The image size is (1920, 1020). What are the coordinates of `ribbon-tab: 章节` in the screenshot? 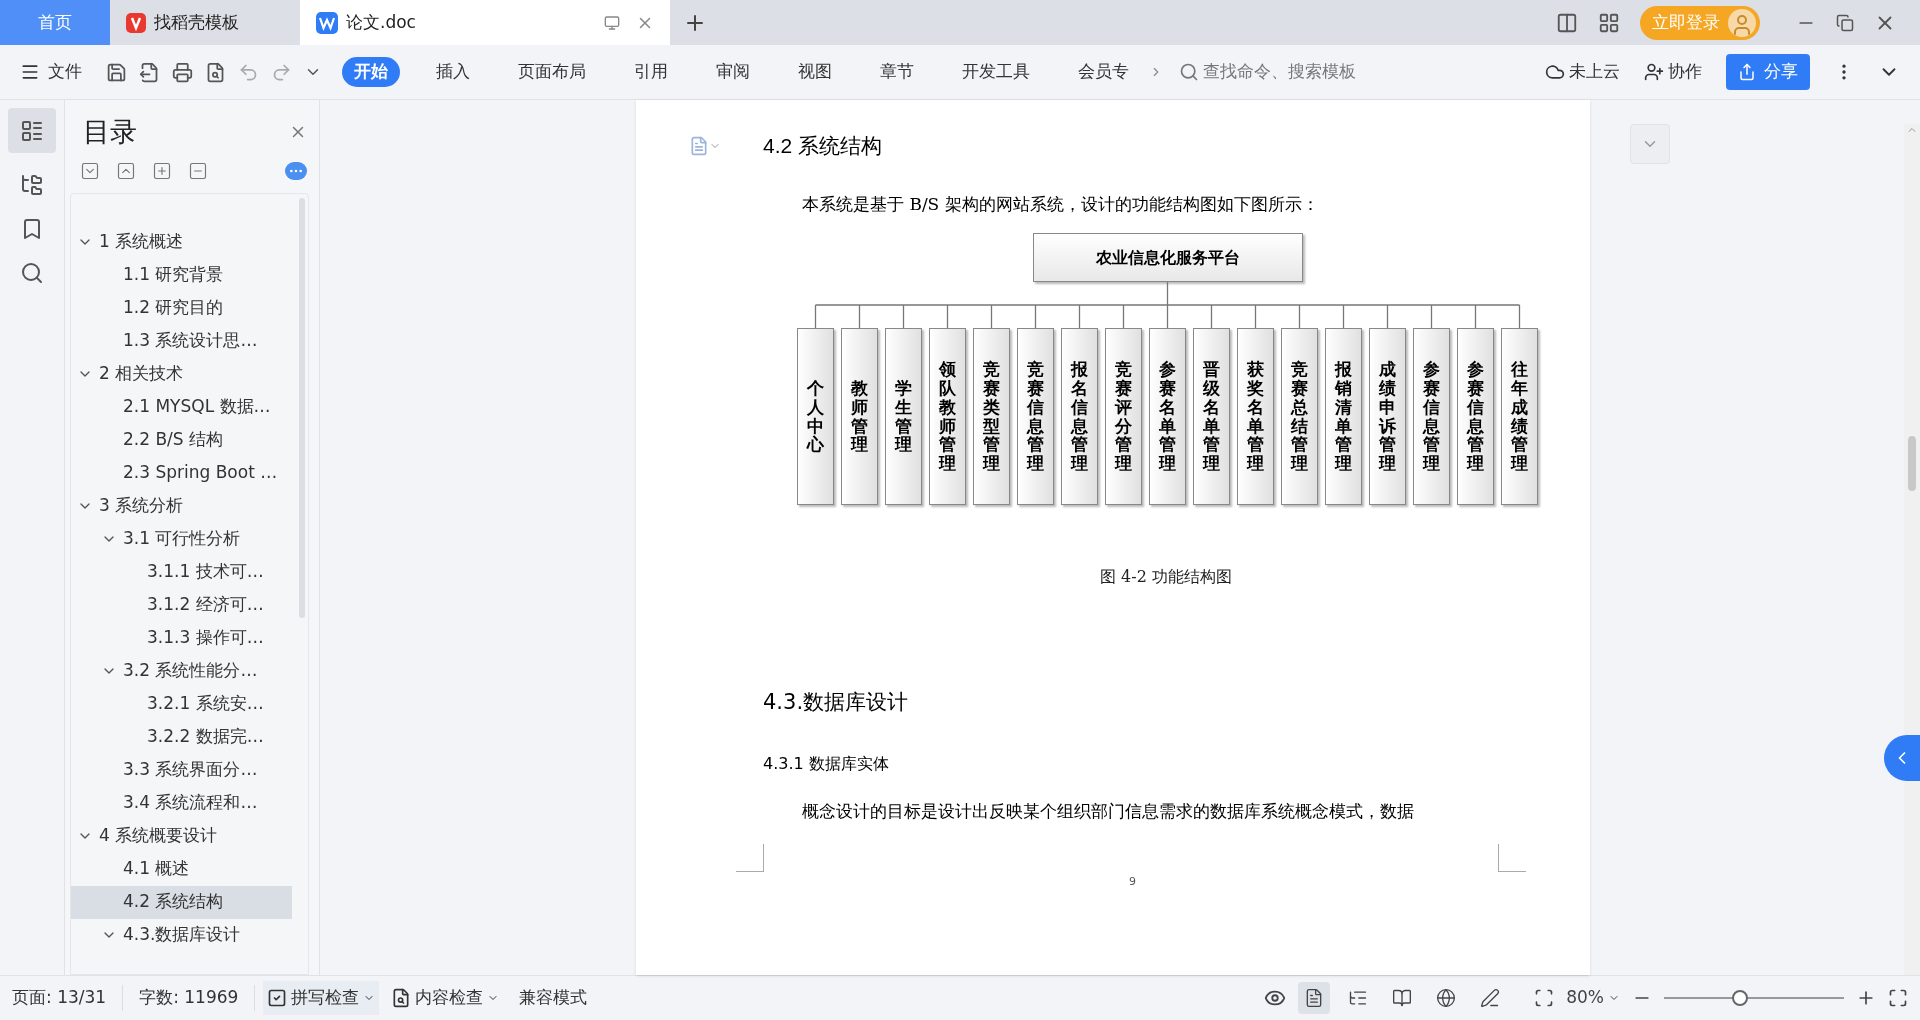 It's located at (897, 72).